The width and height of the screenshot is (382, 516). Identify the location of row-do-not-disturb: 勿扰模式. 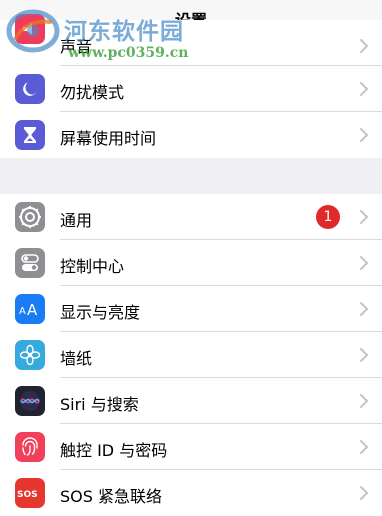
(191, 89).